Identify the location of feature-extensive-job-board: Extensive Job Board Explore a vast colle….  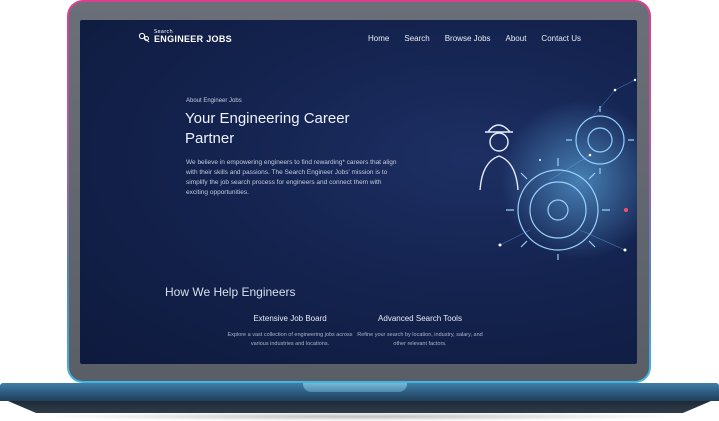
(290, 331).